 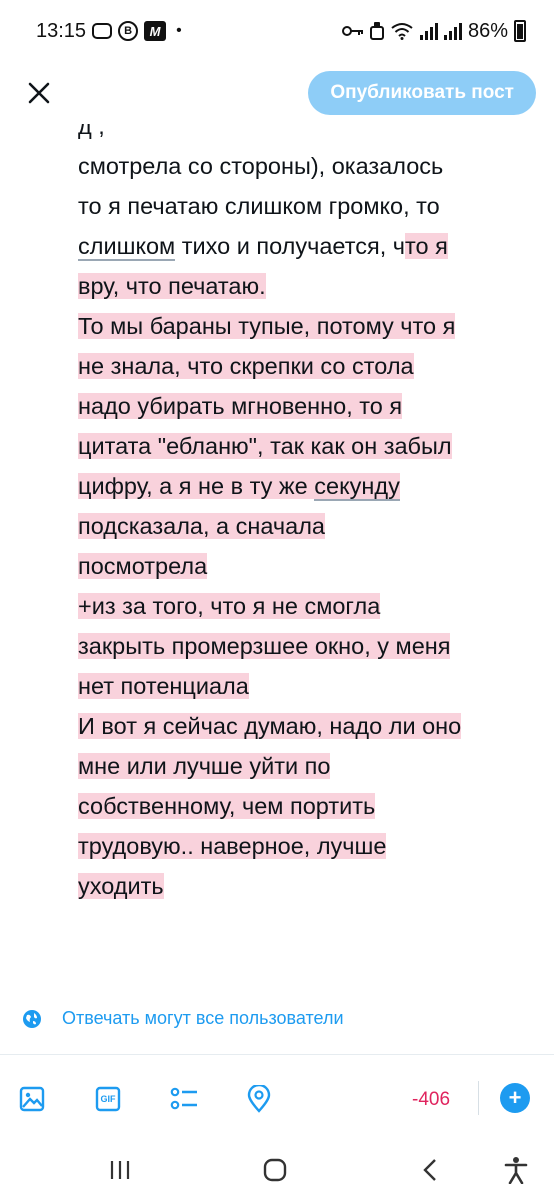 What do you see at coordinates (277, 93) in the screenshot?
I see `compose-header: Опубликовать пост` at bounding box center [277, 93].